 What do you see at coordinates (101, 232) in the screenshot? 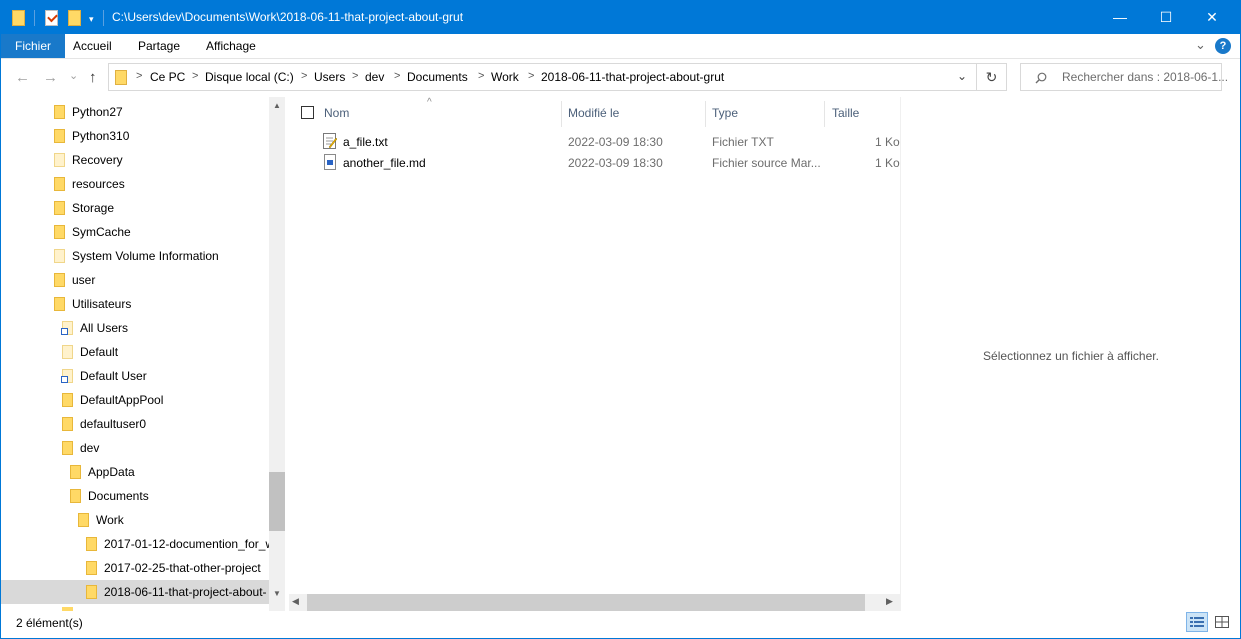
I see `tree-item-label: SymCache` at bounding box center [101, 232].